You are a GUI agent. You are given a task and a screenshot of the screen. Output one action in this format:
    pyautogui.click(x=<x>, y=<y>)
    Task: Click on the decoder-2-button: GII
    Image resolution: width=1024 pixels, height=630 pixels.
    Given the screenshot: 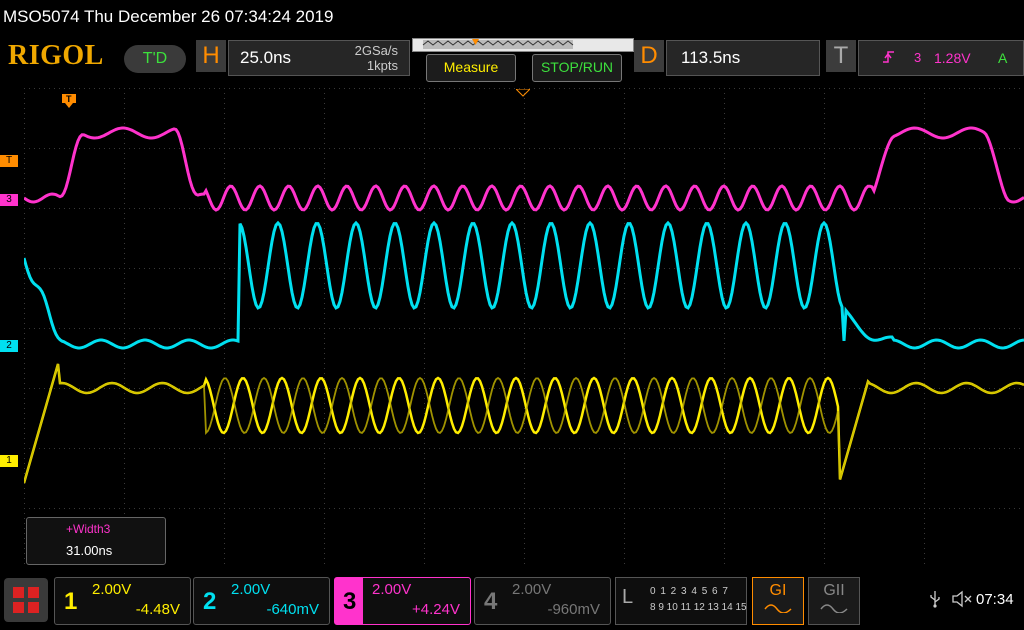 What is the action you would take?
    pyautogui.click(x=834, y=601)
    